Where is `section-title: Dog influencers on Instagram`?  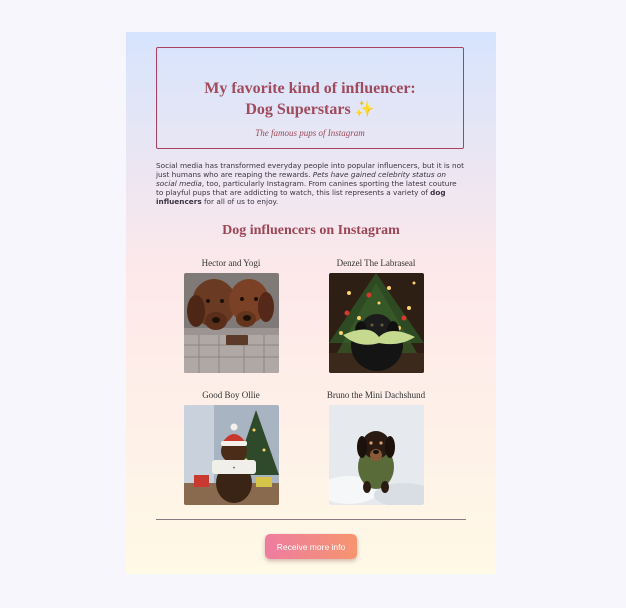
section-title: Dog influencers on Instagram is located at coordinates (311, 230).